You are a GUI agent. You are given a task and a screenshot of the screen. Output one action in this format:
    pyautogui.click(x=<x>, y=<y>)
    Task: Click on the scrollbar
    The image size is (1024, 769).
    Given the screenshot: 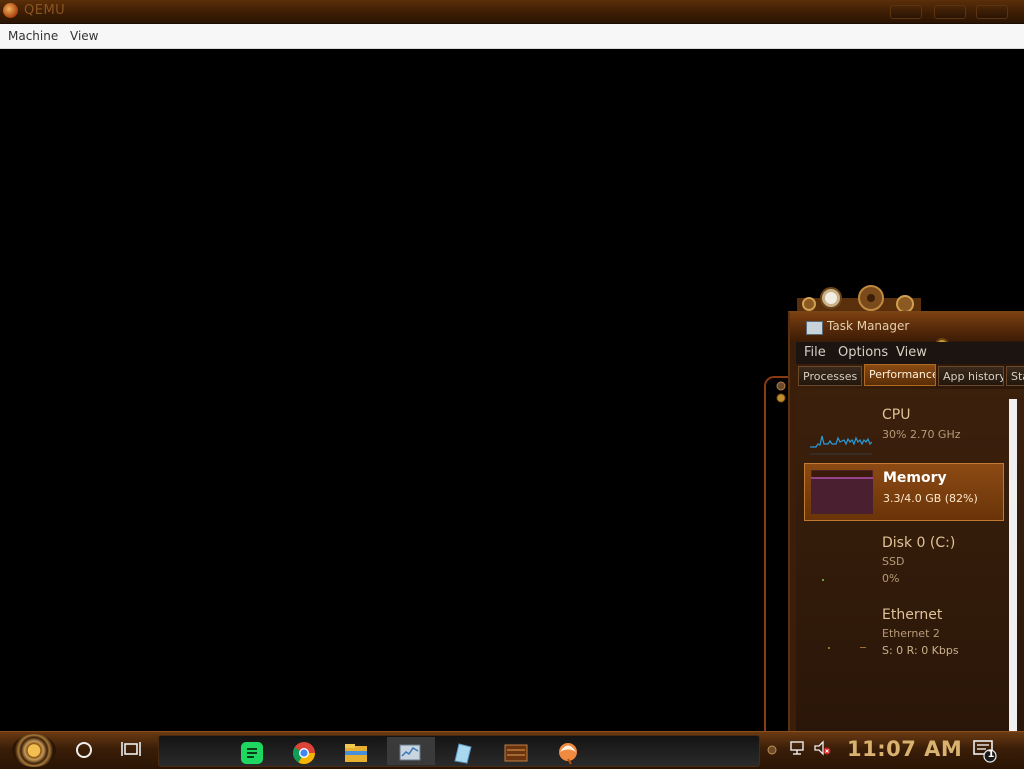 What is the action you would take?
    pyautogui.click(x=1013, y=565)
    